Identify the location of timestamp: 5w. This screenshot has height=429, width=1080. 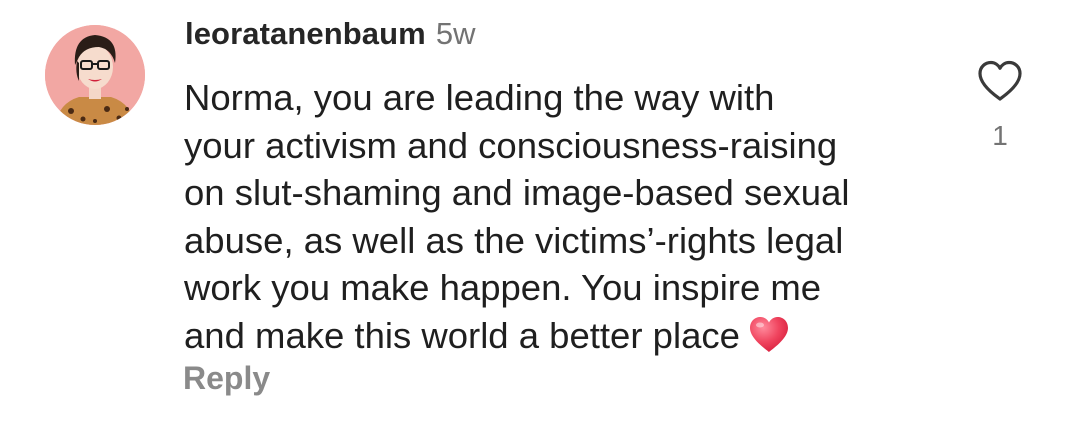
(455, 33).